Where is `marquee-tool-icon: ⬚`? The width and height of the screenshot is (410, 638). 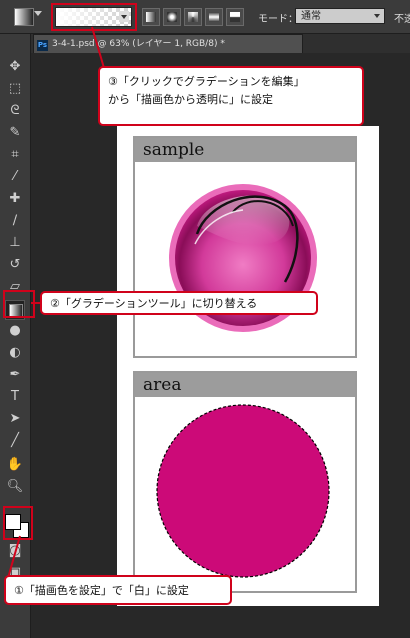
marquee-tool-icon: ⬚ is located at coordinates (15, 89).